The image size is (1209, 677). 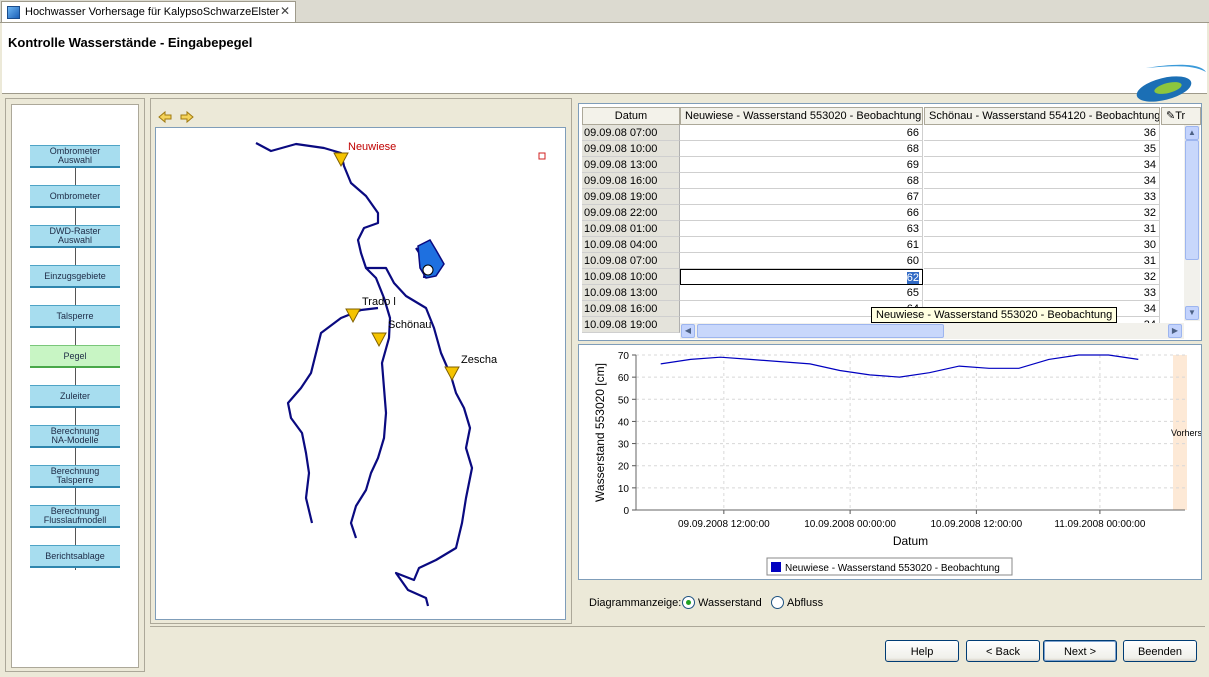 What do you see at coordinates (631, 165) in the screenshot?
I see `table-cell-date: 09.09.08 13:00` at bounding box center [631, 165].